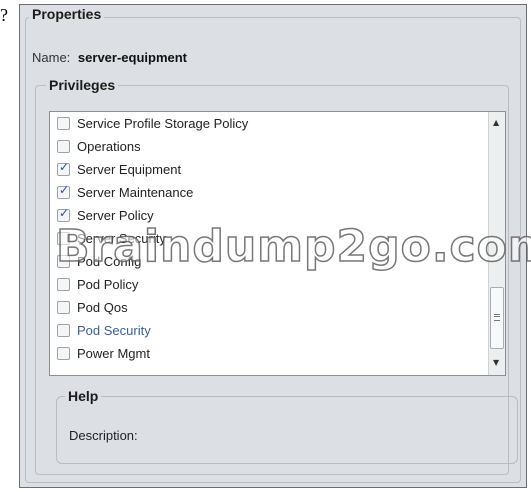 This screenshot has width=531, height=492. What do you see at coordinates (51, 57) in the screenshot?
I see `name-label: Name:` at bounding box center [51, 57].